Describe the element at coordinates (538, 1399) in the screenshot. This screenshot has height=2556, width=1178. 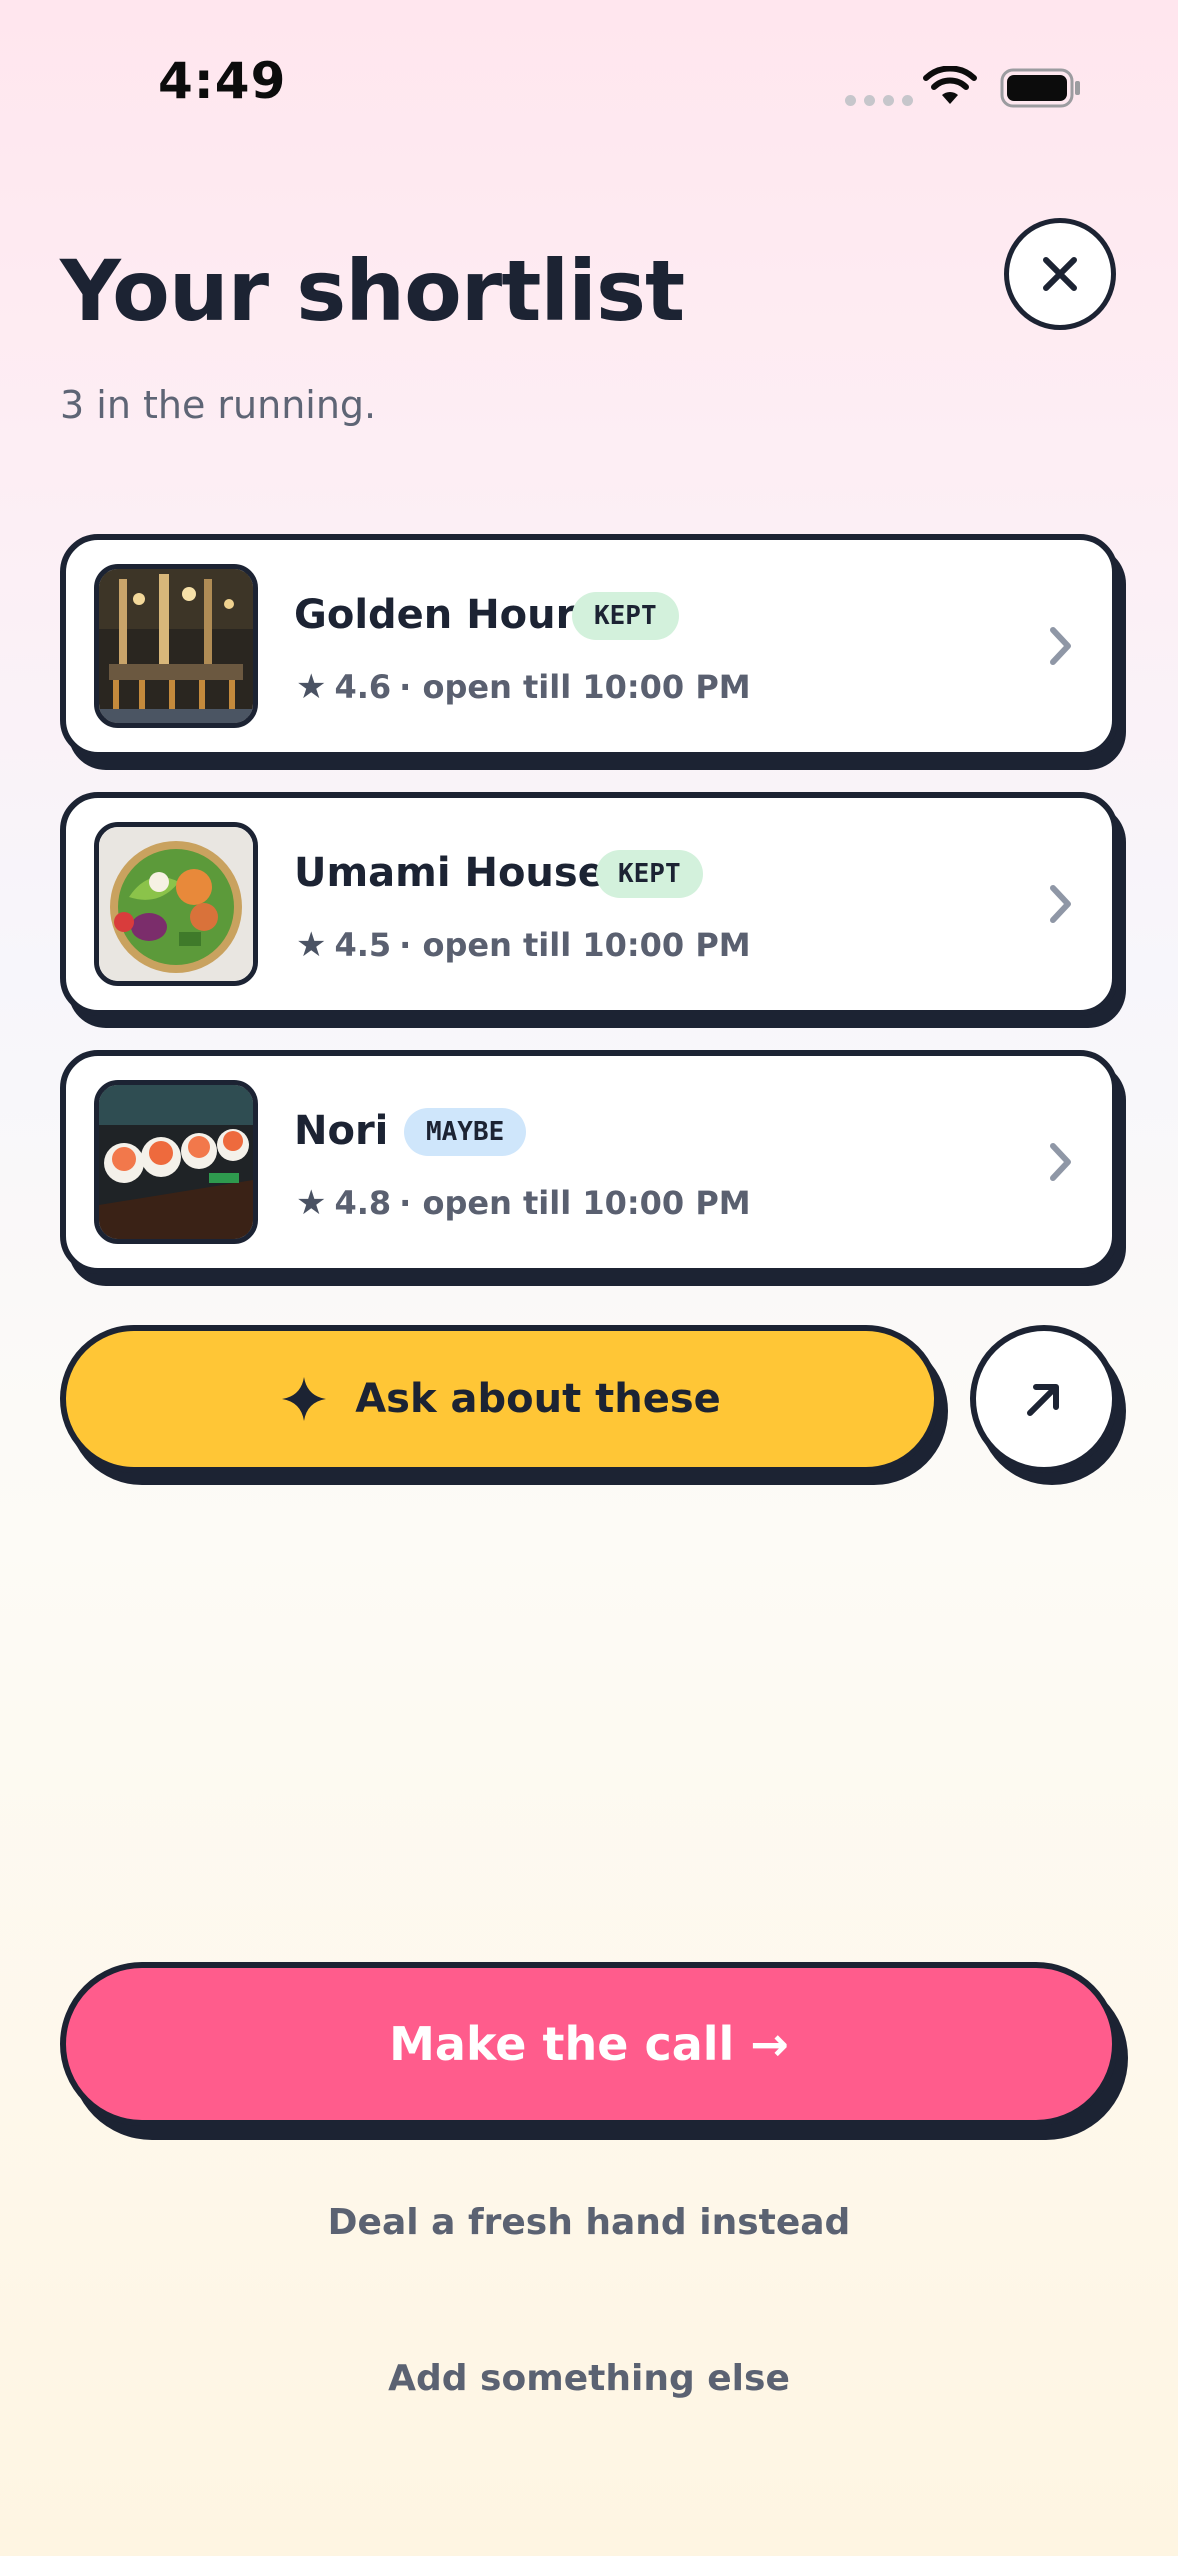
I see `ask-about-these-label: Ask about these` at that location.